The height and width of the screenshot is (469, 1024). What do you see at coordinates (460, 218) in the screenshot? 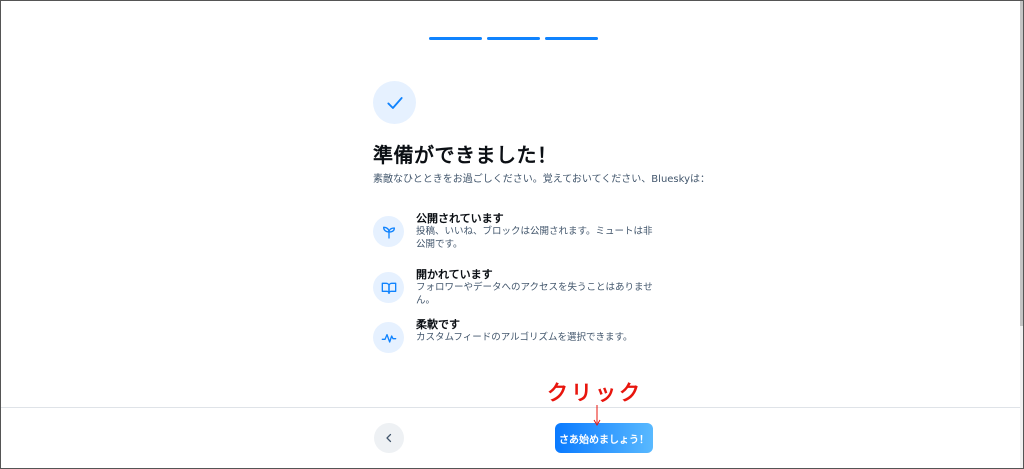
I see `feature-title: 公開されています` at bounding box center [460, 218].